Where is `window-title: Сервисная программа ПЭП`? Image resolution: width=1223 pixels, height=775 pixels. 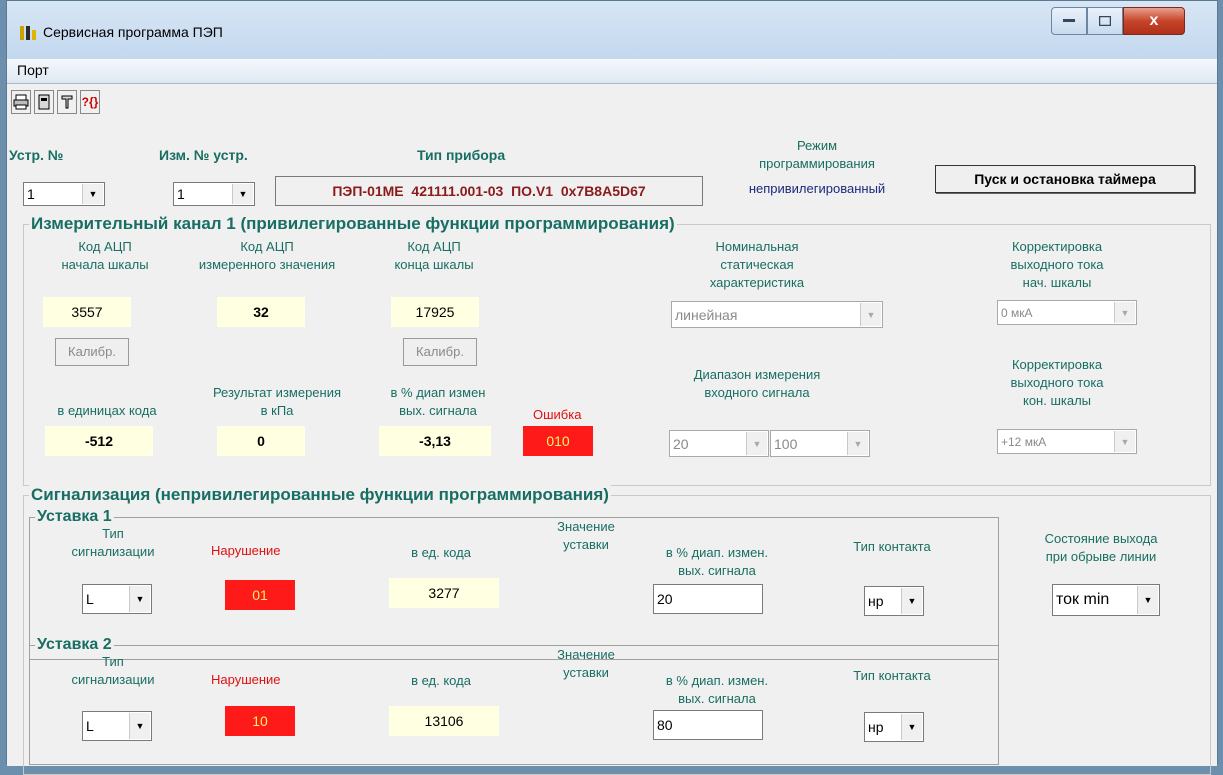
window-title: Сервисная программа ПЭП is located at coordinates (133, 32).